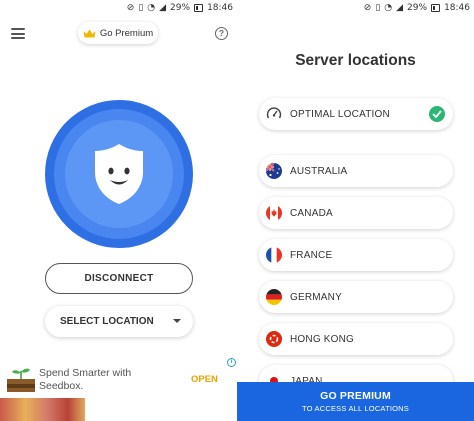 The width and height of the screenshot is (474, 421). I want to click on ad-info-icon: i, so click(231, 362).